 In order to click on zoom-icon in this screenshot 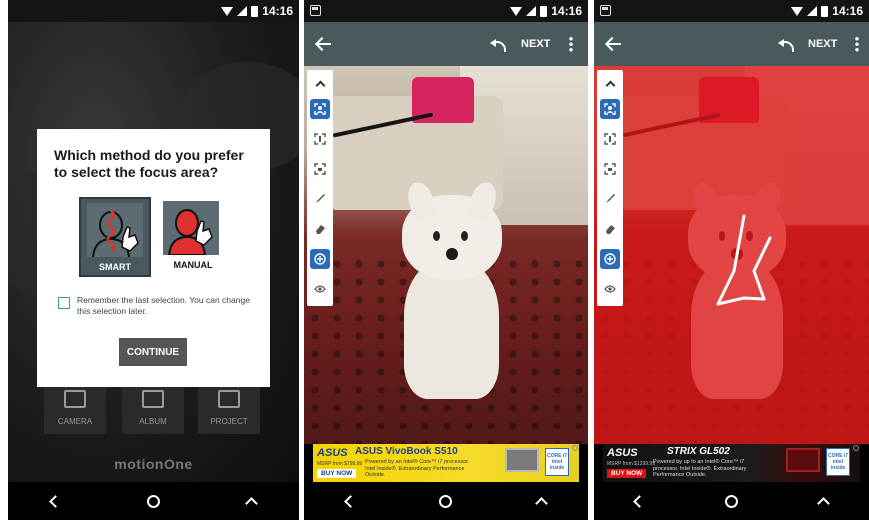, I will do `click(320, 259)`.